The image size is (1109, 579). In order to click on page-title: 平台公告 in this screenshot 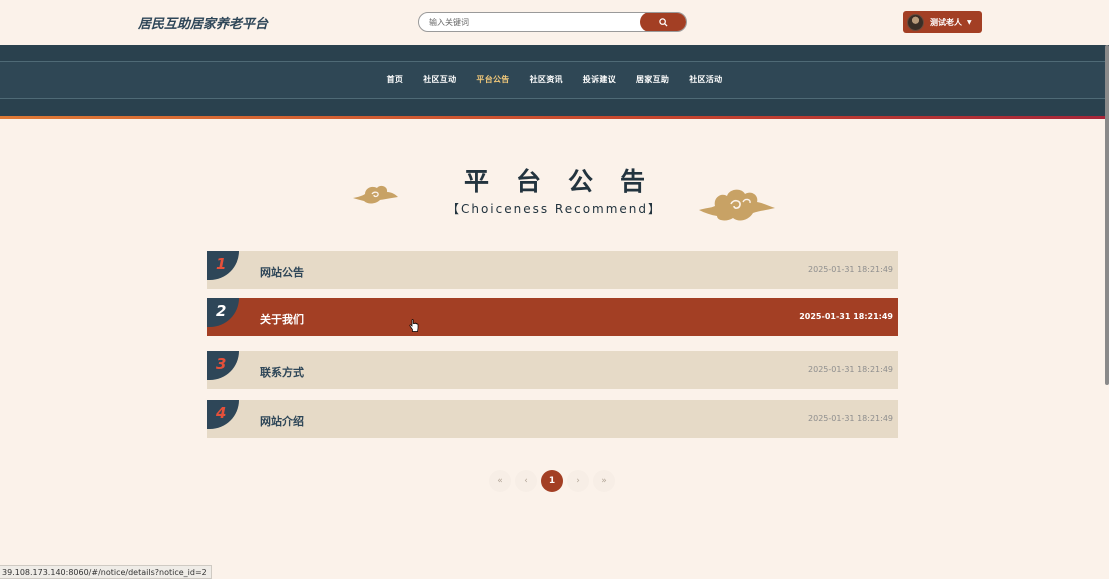, I will do `click(567, 181)`.